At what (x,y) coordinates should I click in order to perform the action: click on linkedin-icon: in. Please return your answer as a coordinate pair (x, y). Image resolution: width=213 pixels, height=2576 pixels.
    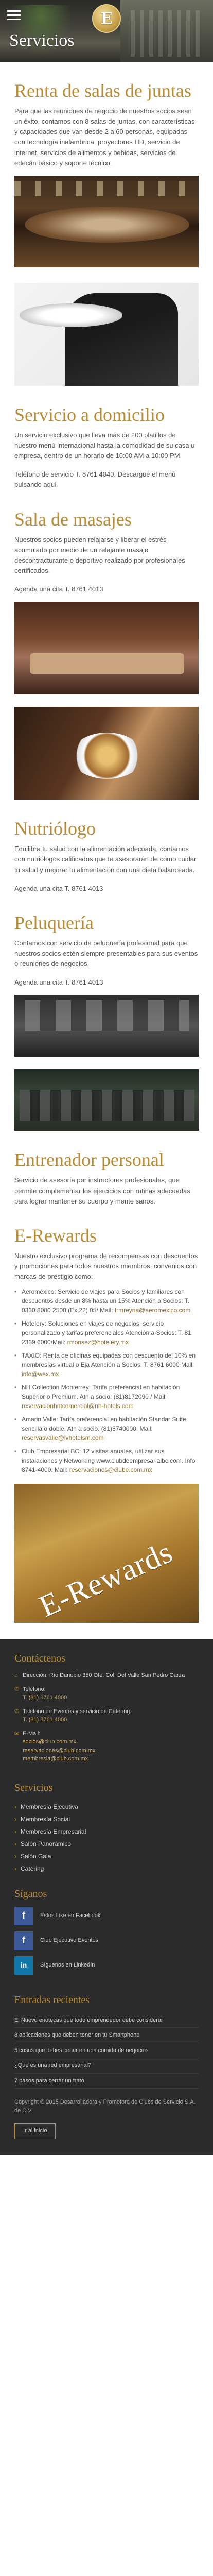
    Looking at the image, I should click on (23, 1965).